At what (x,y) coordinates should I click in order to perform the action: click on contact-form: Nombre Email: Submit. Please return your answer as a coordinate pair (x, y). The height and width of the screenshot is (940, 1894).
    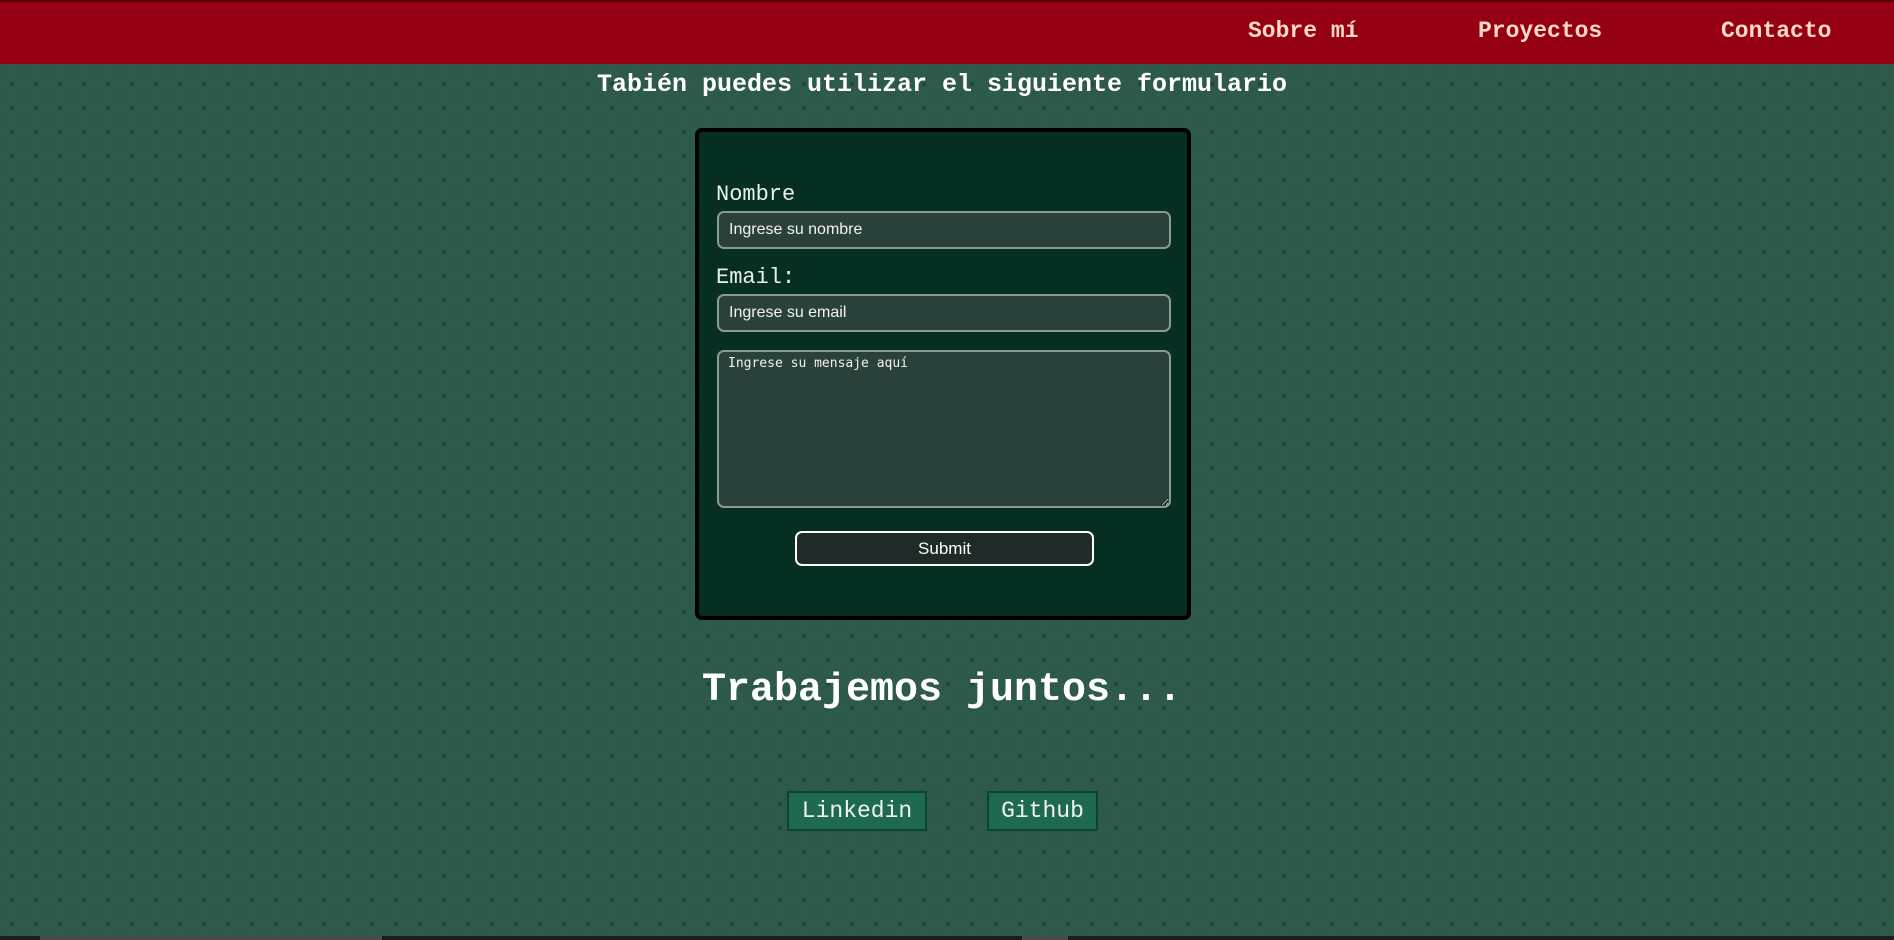
    Looking at the image, I should click on (943, 374).